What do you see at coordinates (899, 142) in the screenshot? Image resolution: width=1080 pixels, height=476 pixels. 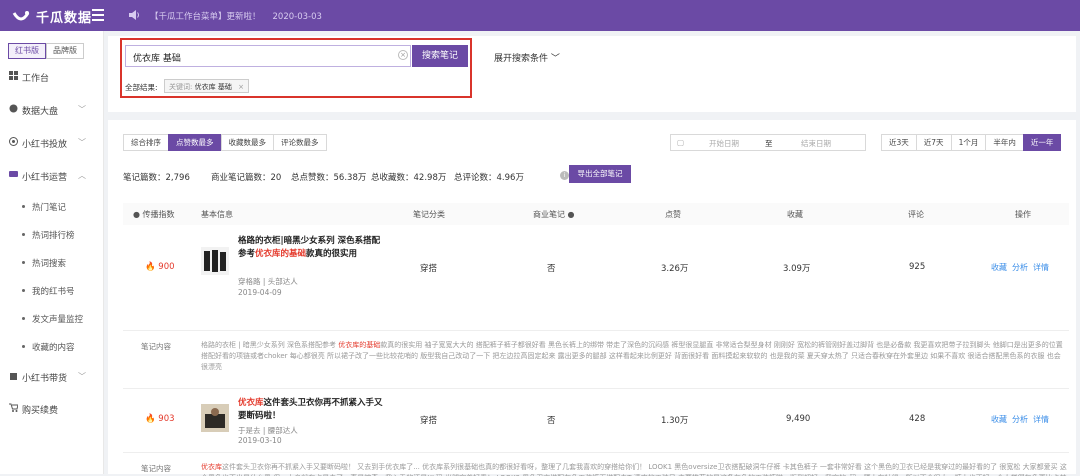 I see `range-3d: 近3天` at bounding box center [899, 142].